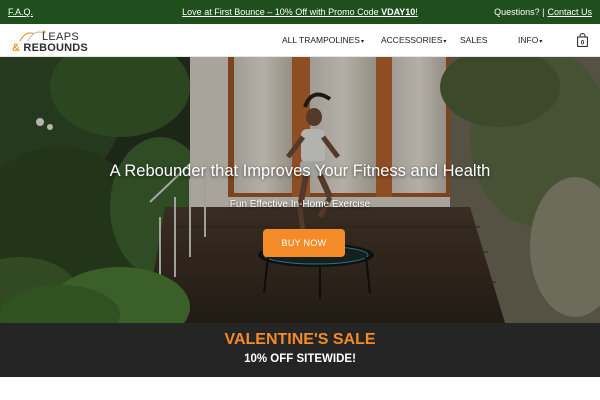  Describe the element at coordinates (569, 12) in the screenshot. I see `contact-us-link: Contact Us` at that location.